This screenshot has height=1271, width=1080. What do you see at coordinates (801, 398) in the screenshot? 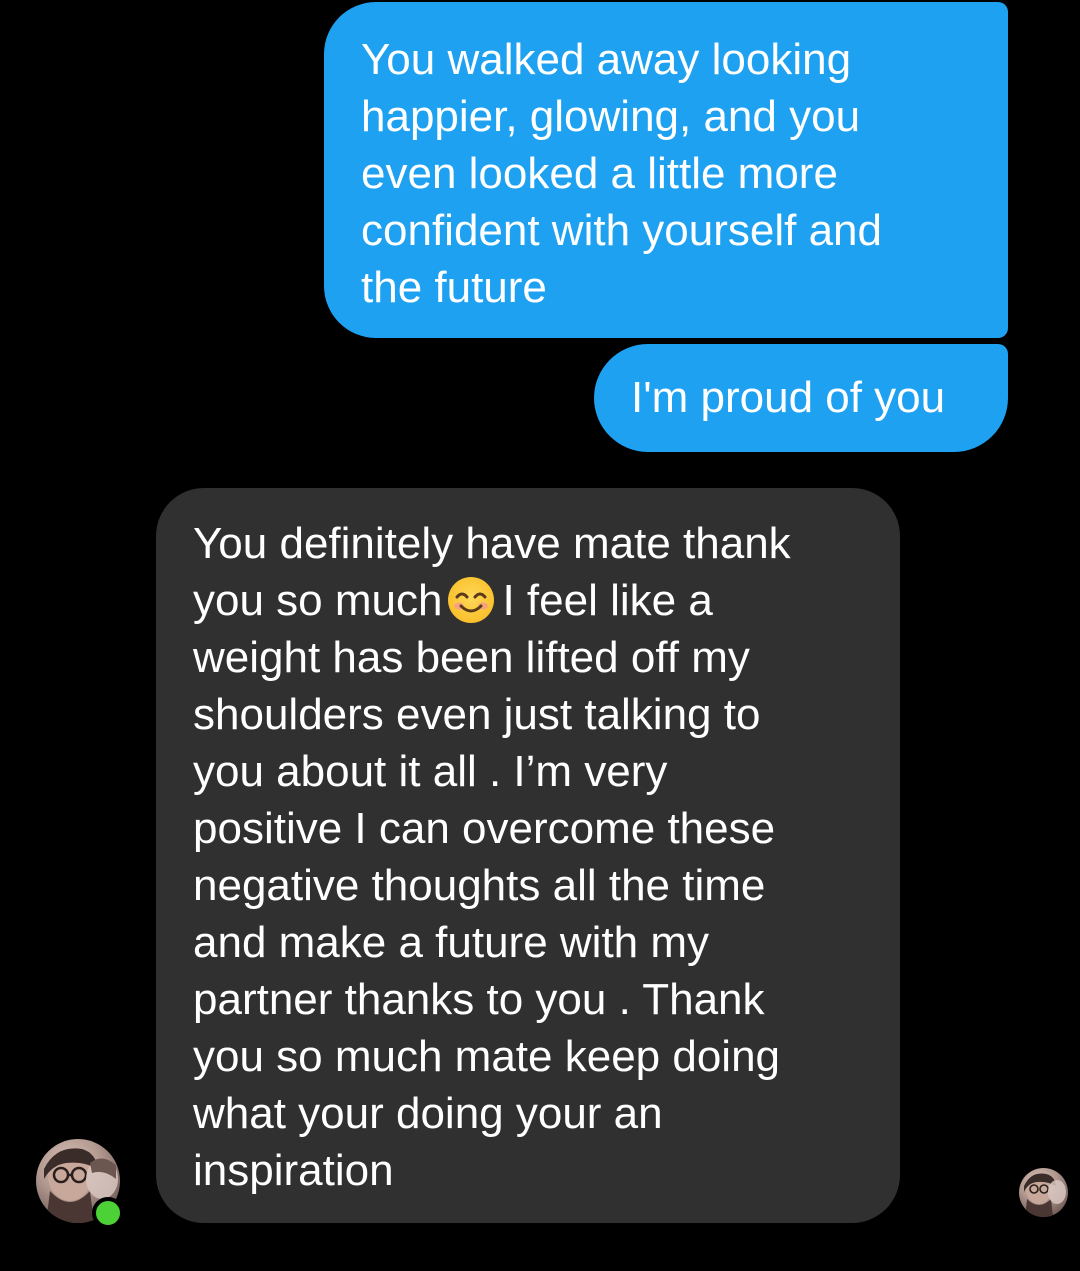
I see `outgoing-message-bubble: I'm proud of you` at bounding box center [801, 398].